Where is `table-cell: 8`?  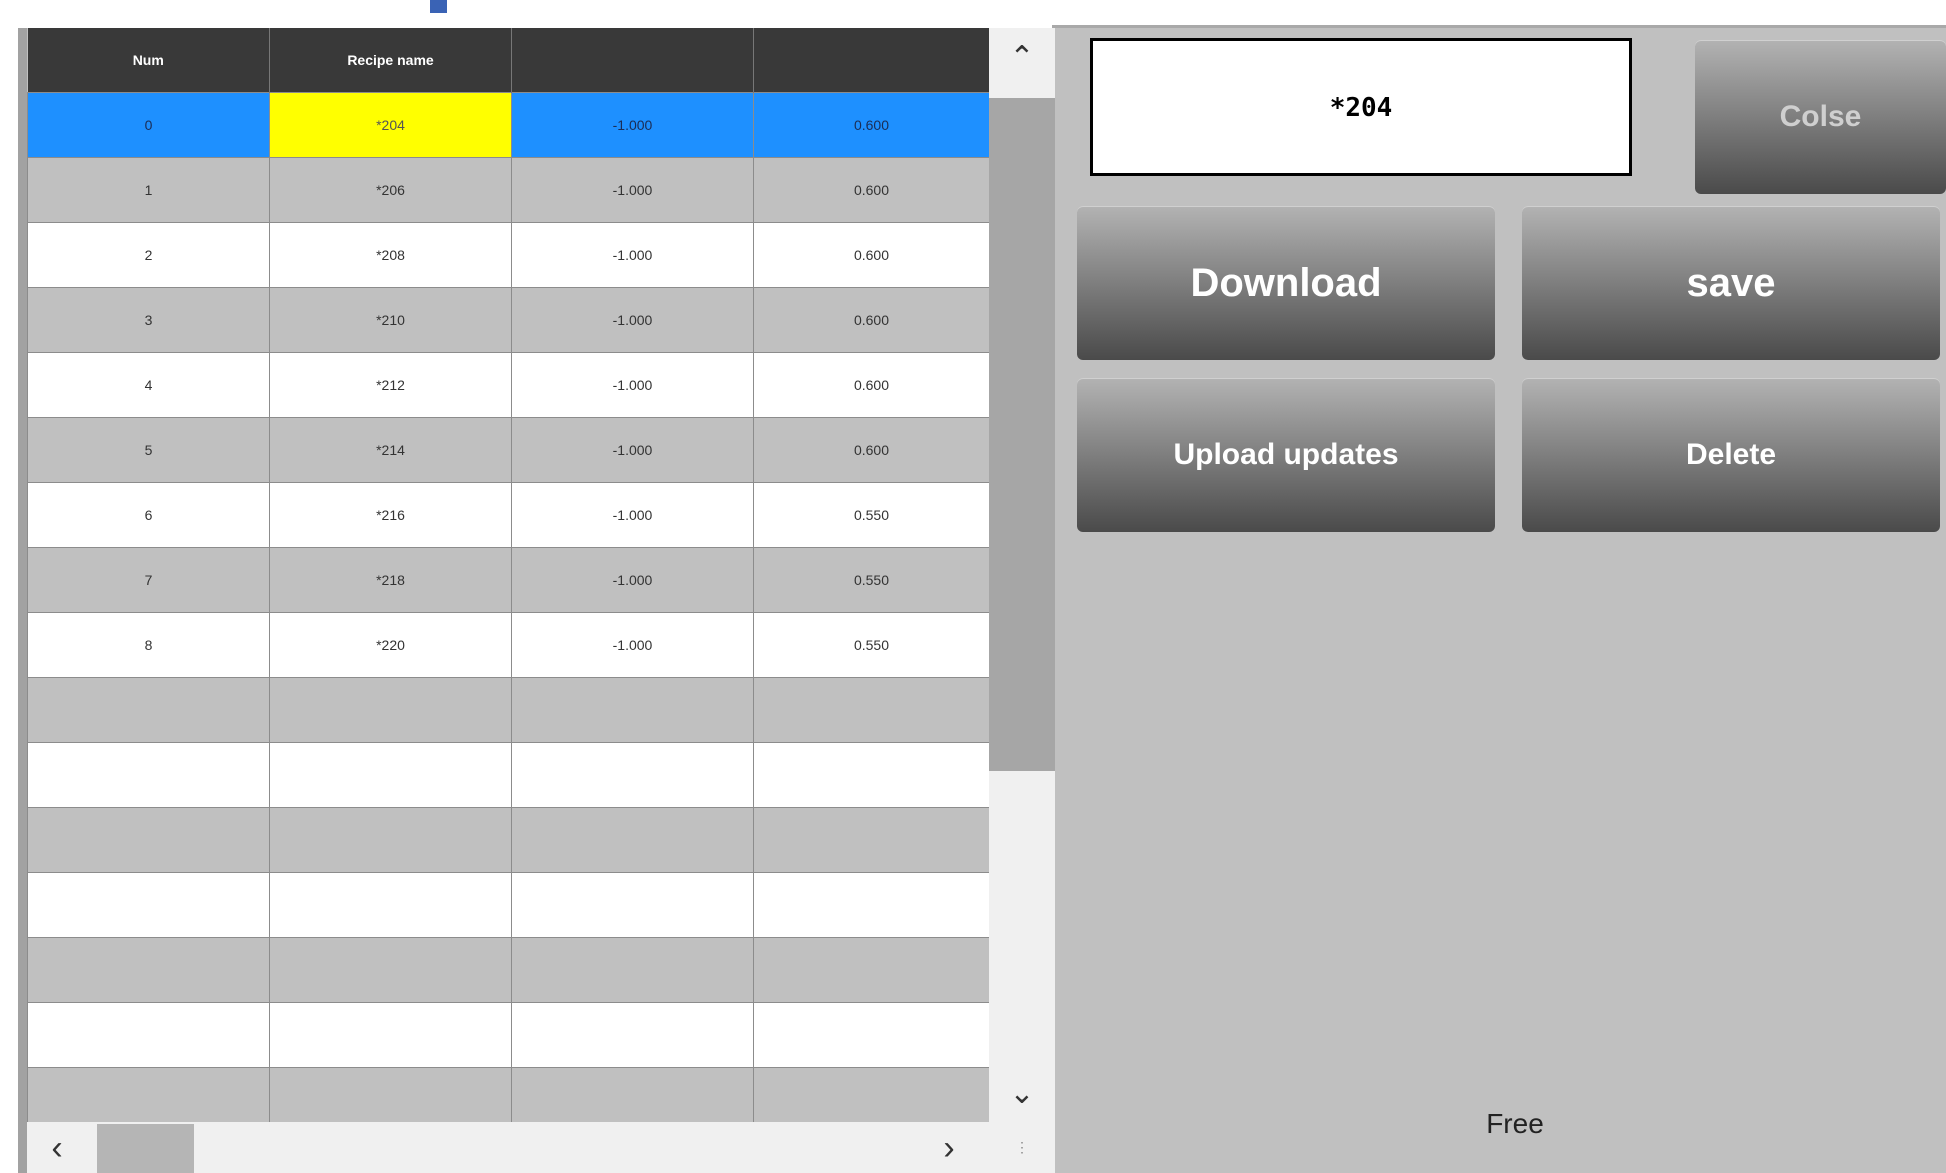
table-cell: 8 is located at coordinates (148, 645).